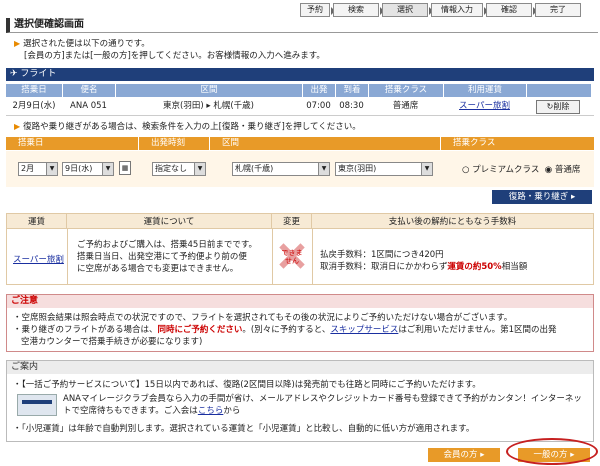 Image resolution: width=600 pixels, height=466 pixels. What do you see at coordinates (558, 10) in the screenshot?
I see `step-complete: 完了` at bounding box center [558, 10].